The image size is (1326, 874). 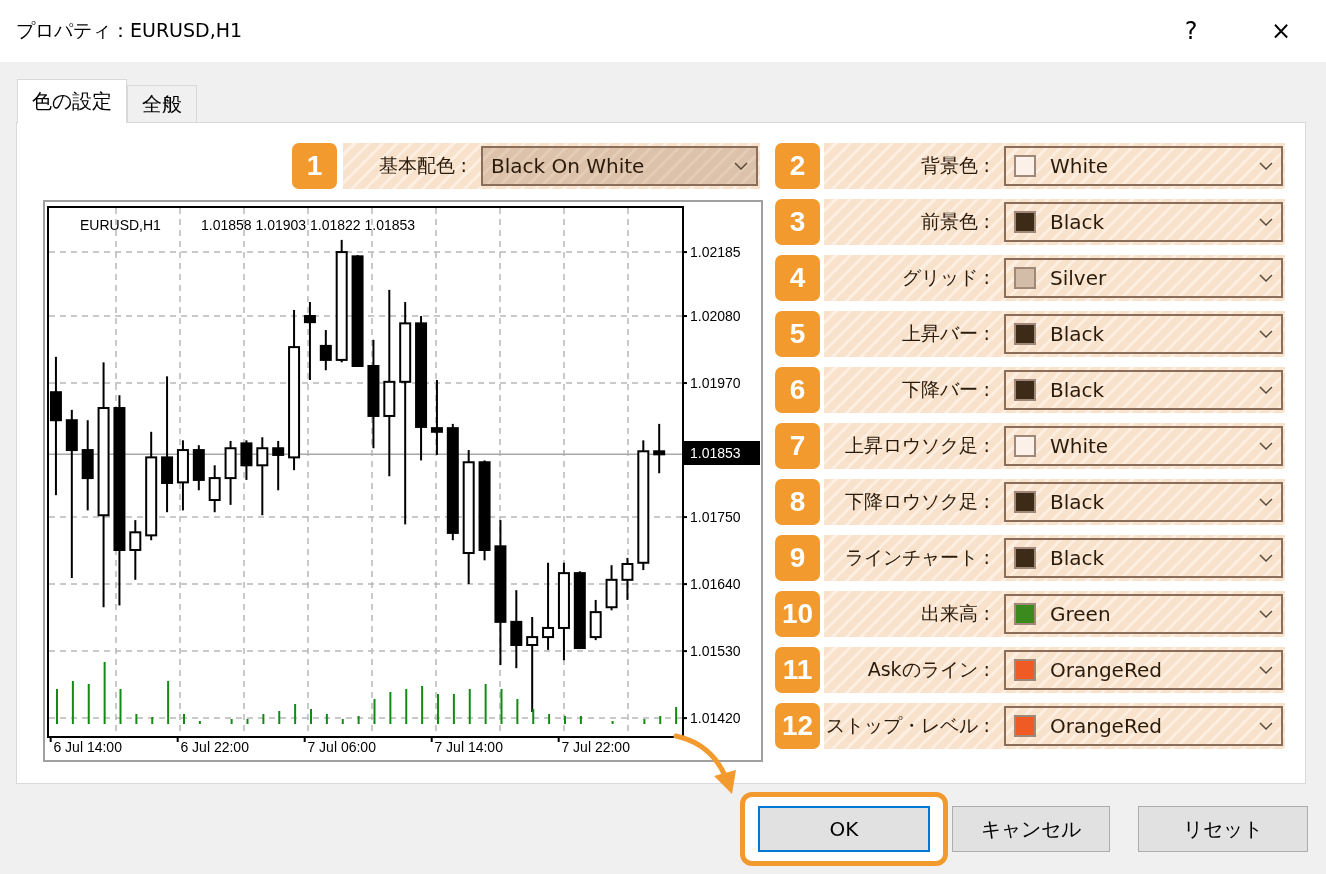 I want to click on number-badge: 12, so click(x=797, y=726).